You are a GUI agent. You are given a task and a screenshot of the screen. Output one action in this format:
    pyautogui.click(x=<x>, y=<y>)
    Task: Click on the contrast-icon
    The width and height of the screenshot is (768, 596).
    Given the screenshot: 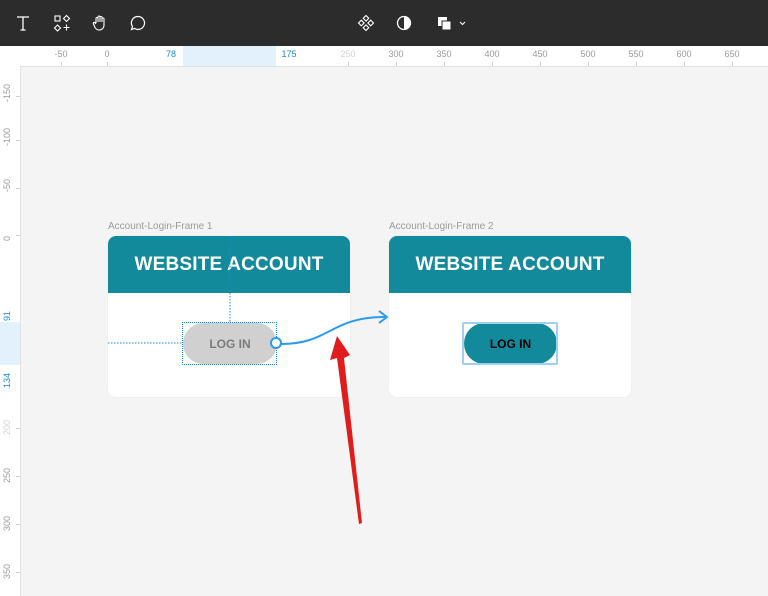 What is the action you would take?
    pyautogui.click(x=404, y=23)
    